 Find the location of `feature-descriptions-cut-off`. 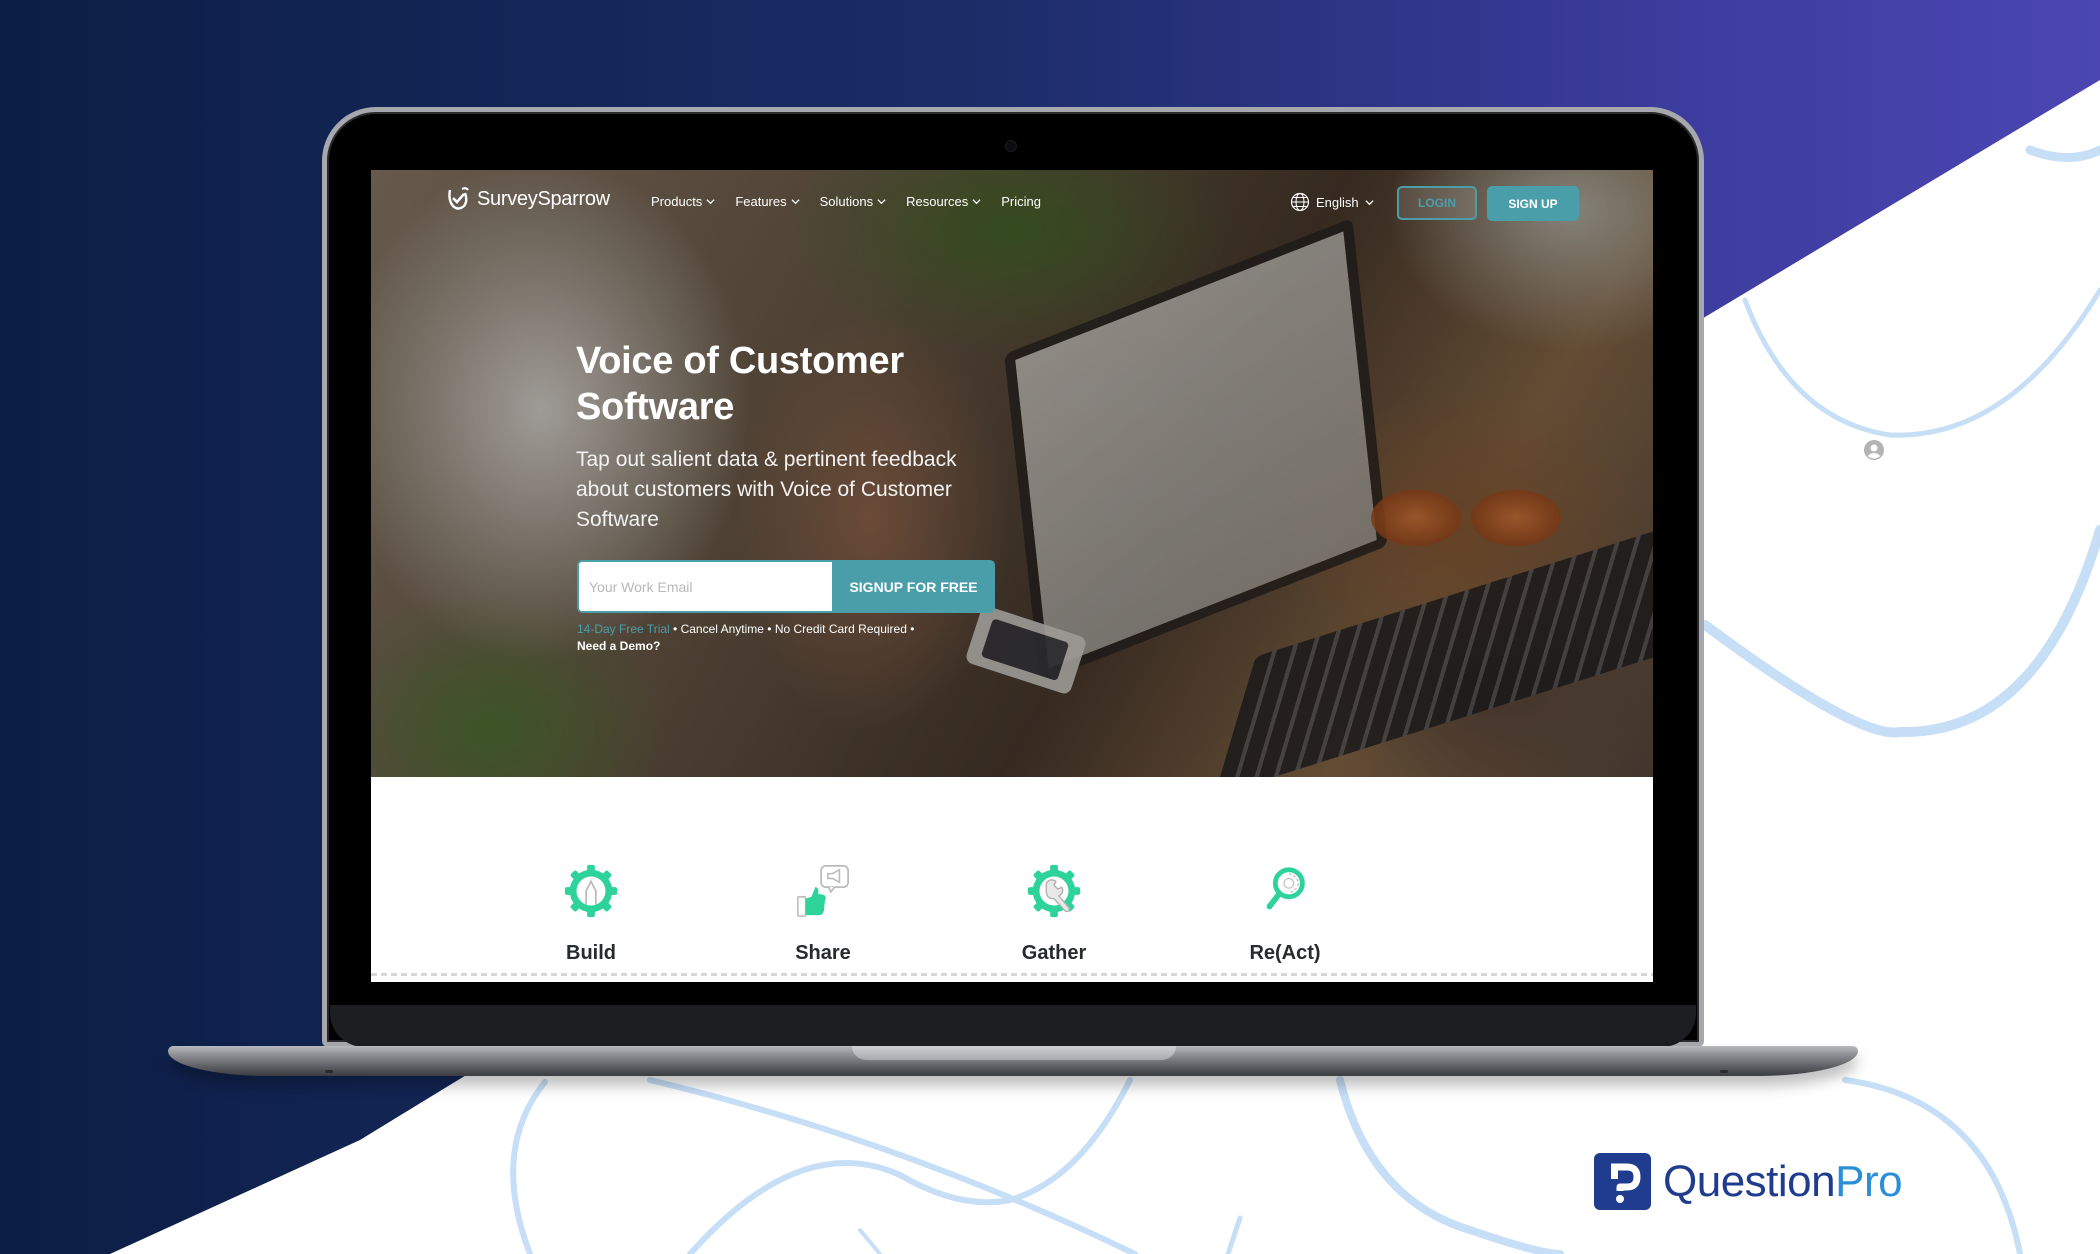

feature-descriptions-cut-off is located at coordinates (1012, 974).